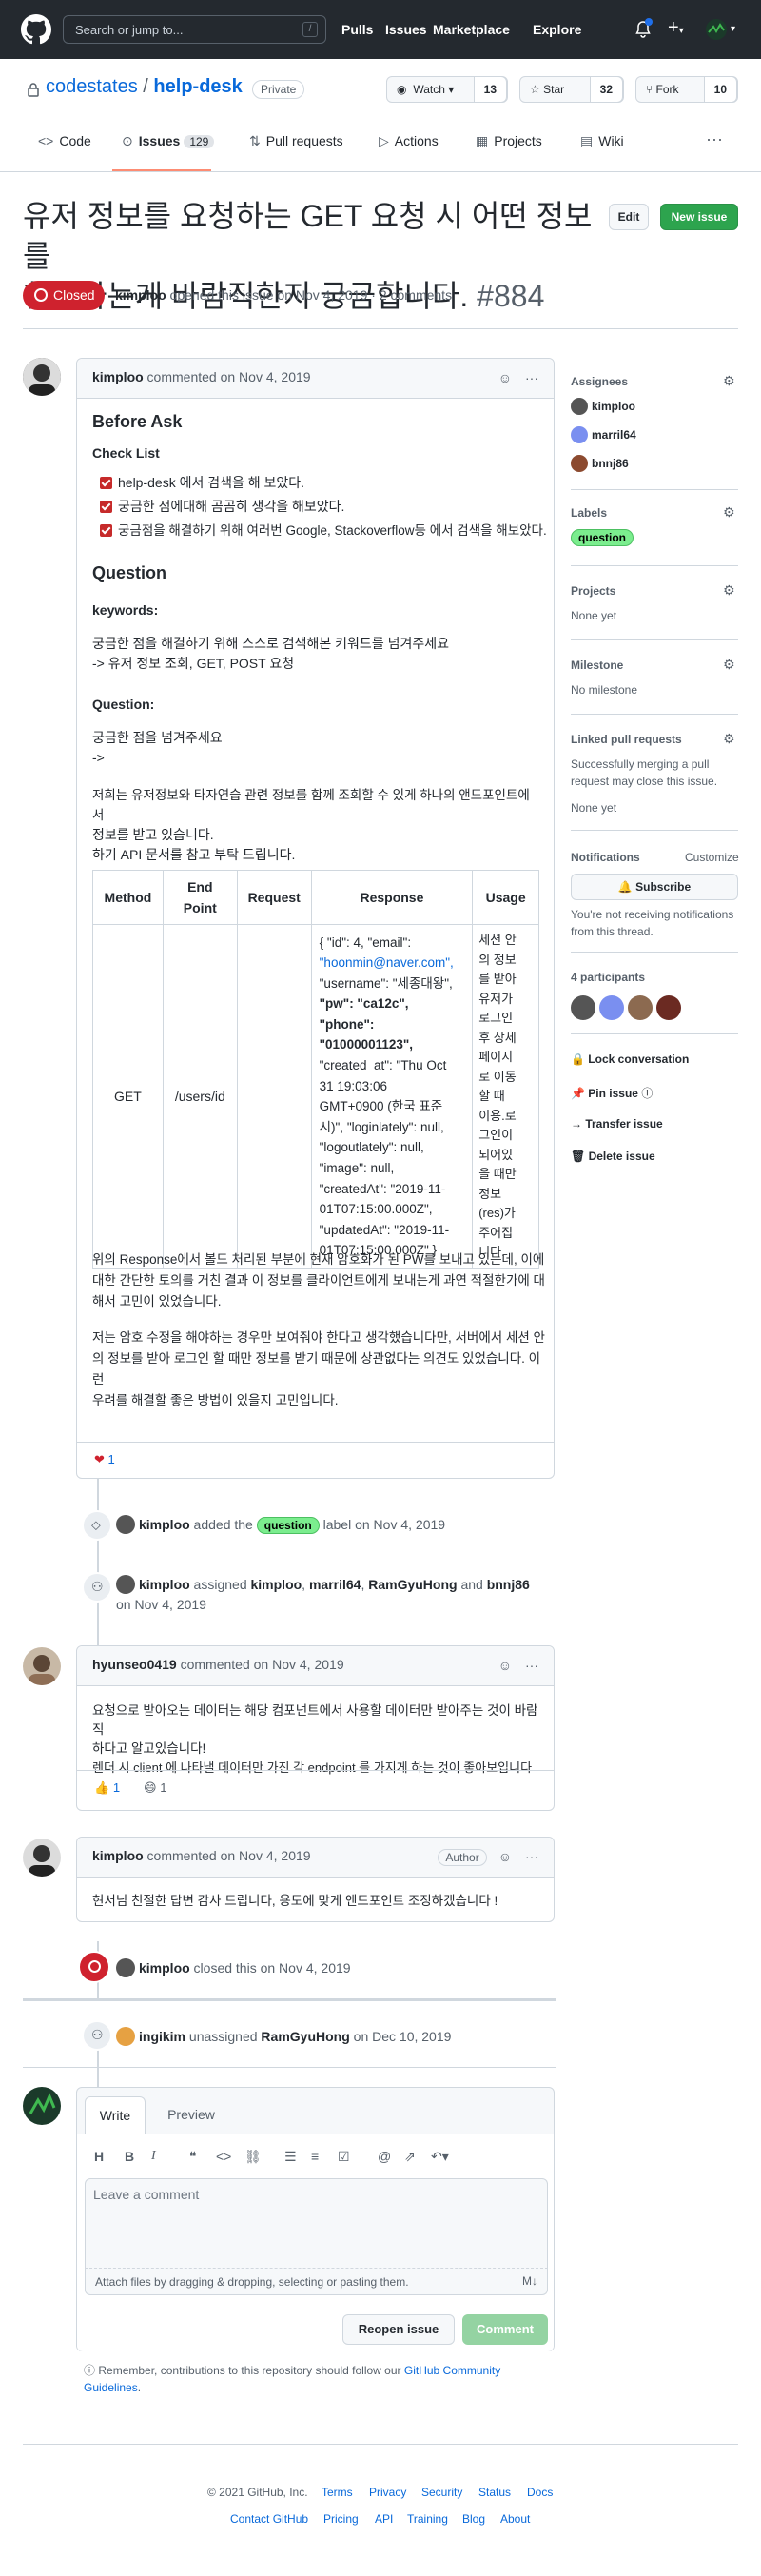  What do you see at coordinates (472, 29) in the screenshot?
I see `nav-marketplace: Marketplace` at bounding box center [472, 29].